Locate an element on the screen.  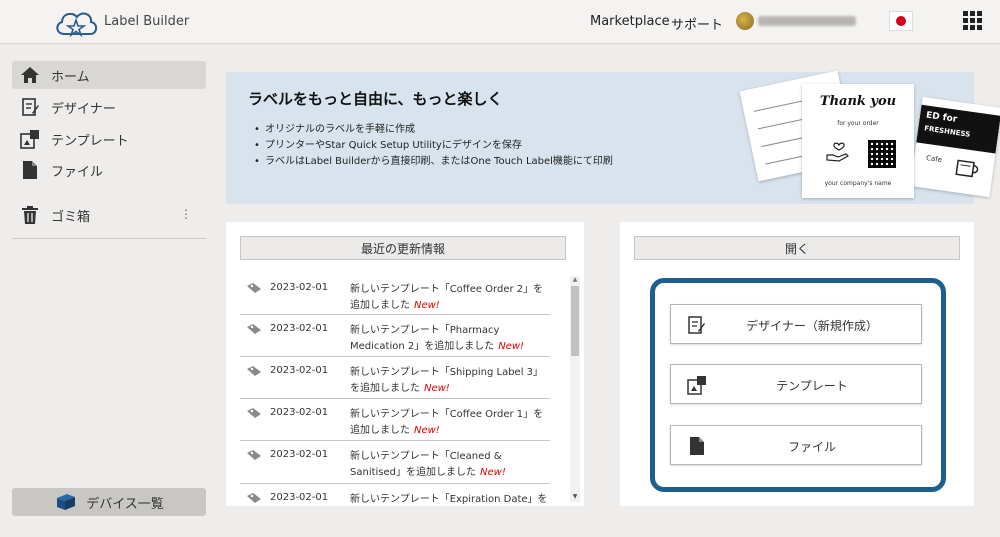
coffee-cup-icon is located at coordinates (967, 168).